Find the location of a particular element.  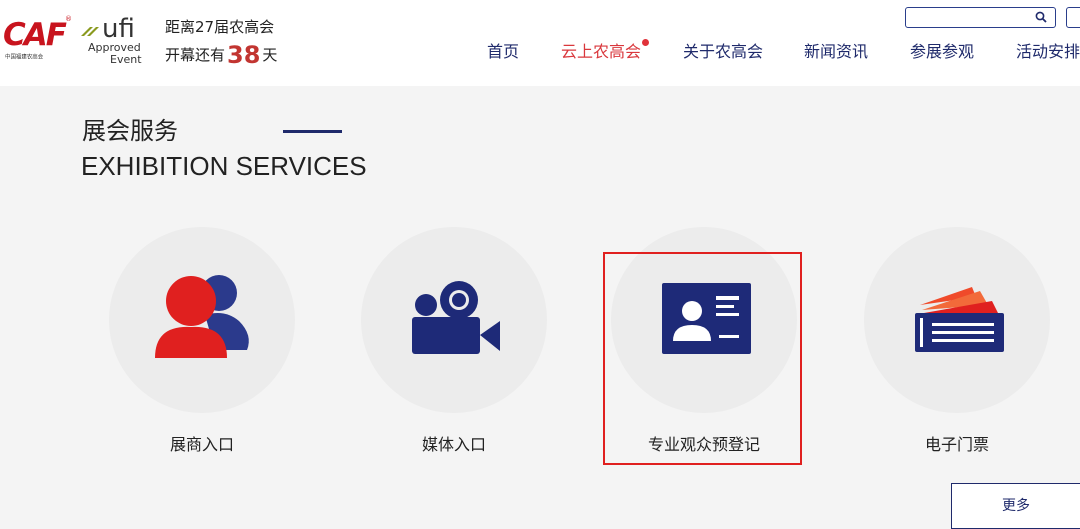

service-card-media: 媒体入口 is located at coordinates (454, 345).